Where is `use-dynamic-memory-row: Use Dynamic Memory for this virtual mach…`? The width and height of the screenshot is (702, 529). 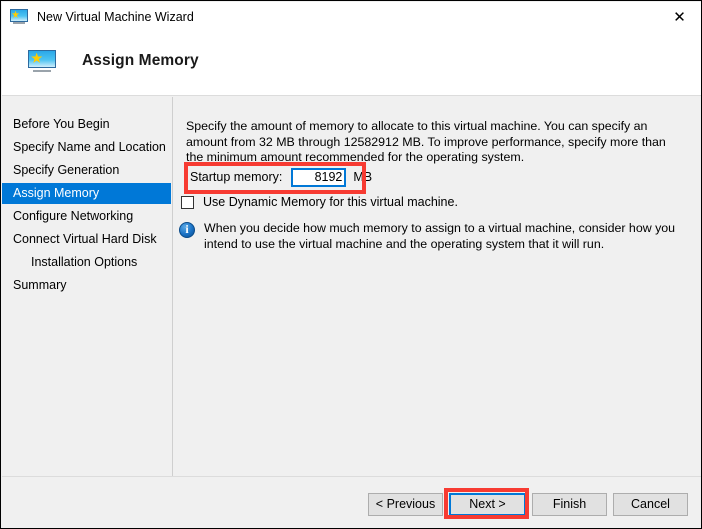 use-dynamic-memory-row: Use Dynamic Memory for this virtual mach… is located at coordinates (319, 202).